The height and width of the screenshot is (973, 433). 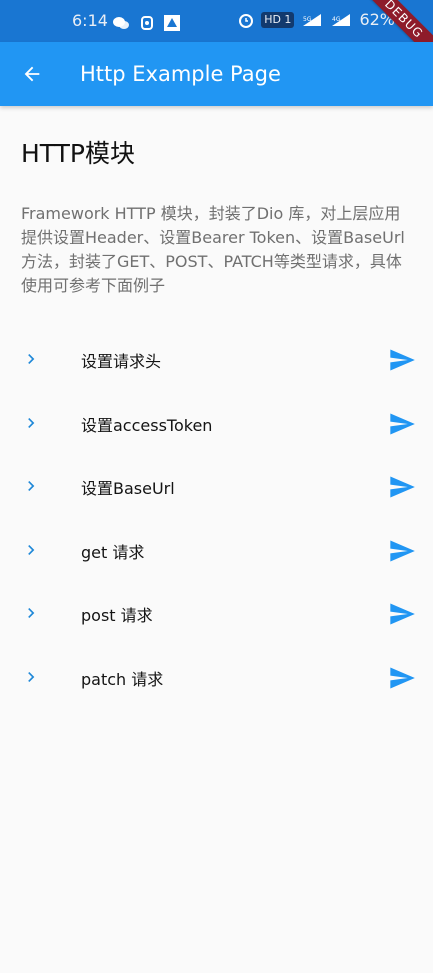 I want to click on arrow-back-icon, so click(x=32, y=74).